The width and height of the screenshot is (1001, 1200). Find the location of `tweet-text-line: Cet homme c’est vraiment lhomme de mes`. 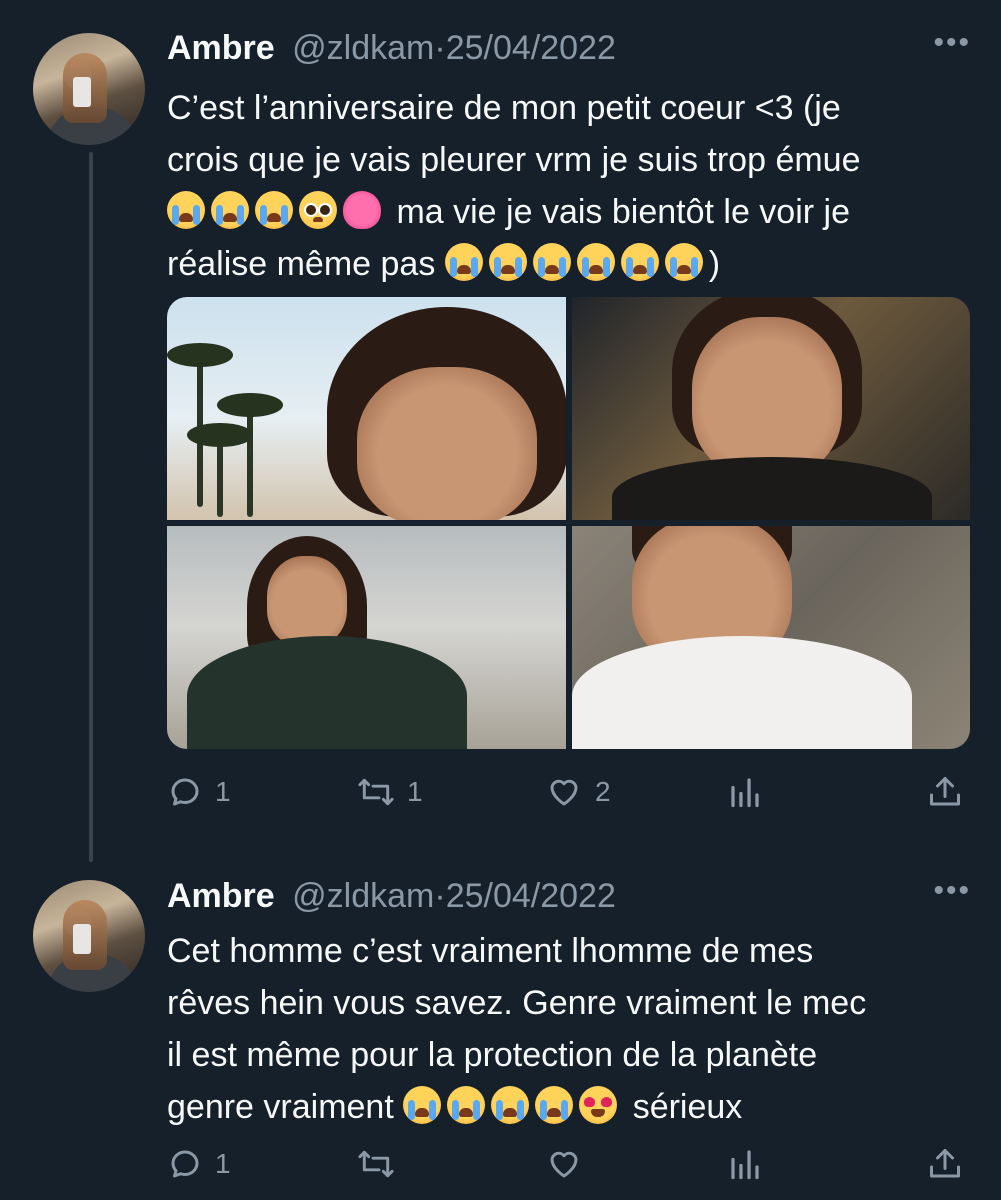

tweet-text-line: Cet homme c’est vraiment lhomme de mes is located at coordinates (490, 951).